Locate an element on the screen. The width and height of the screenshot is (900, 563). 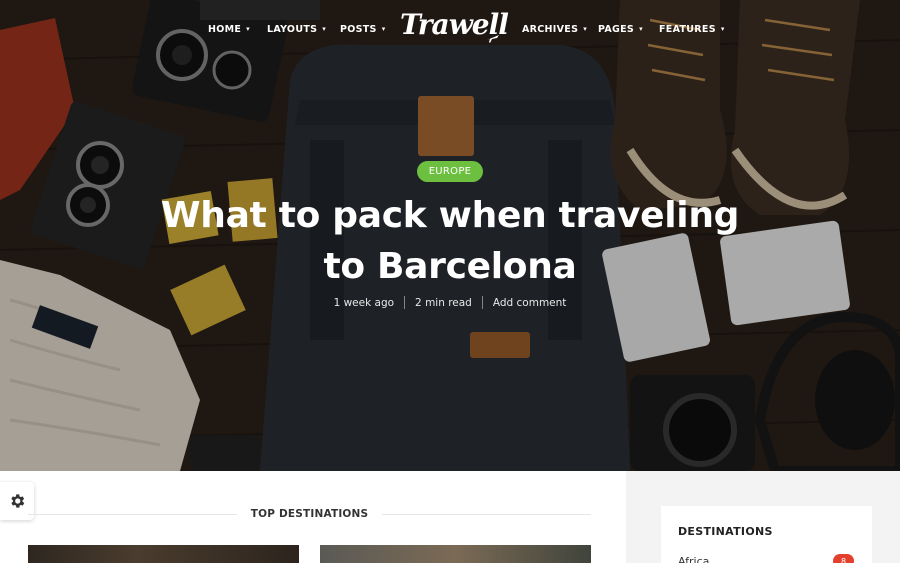
nav-item-label: FEATURES is located at coordinates (687, 29).